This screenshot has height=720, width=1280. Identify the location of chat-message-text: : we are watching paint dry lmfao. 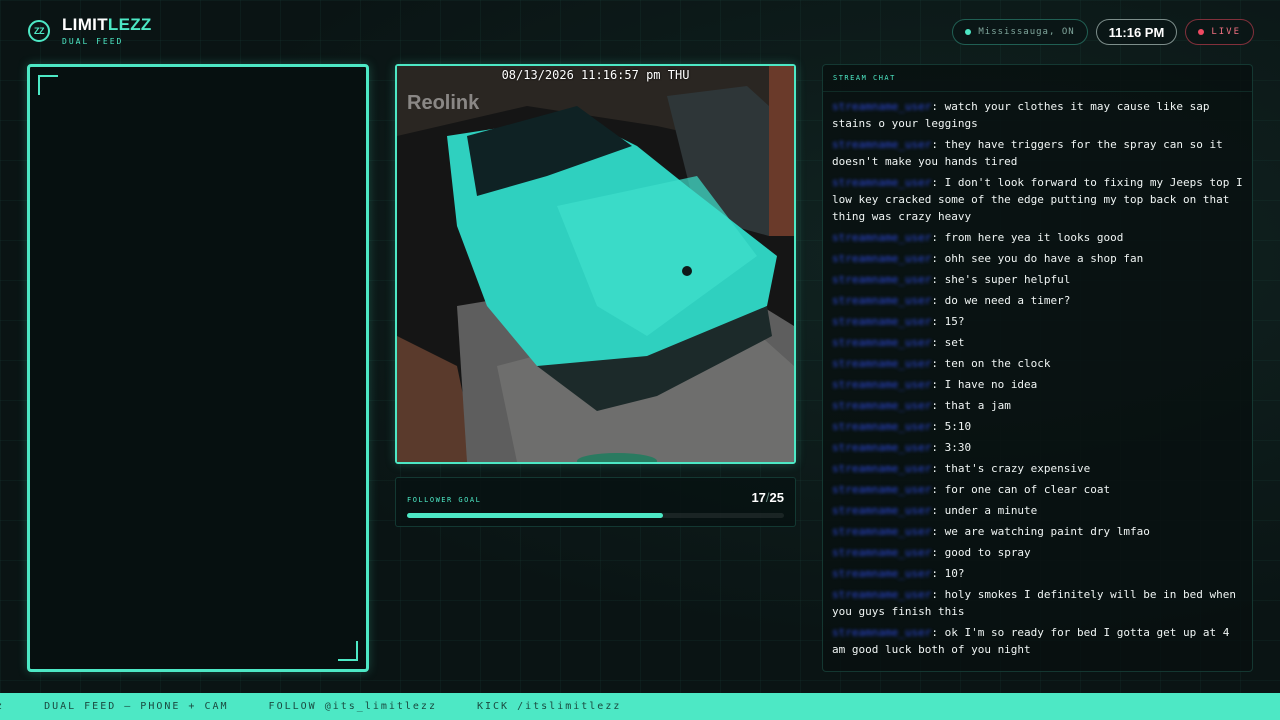
(1040, 531).